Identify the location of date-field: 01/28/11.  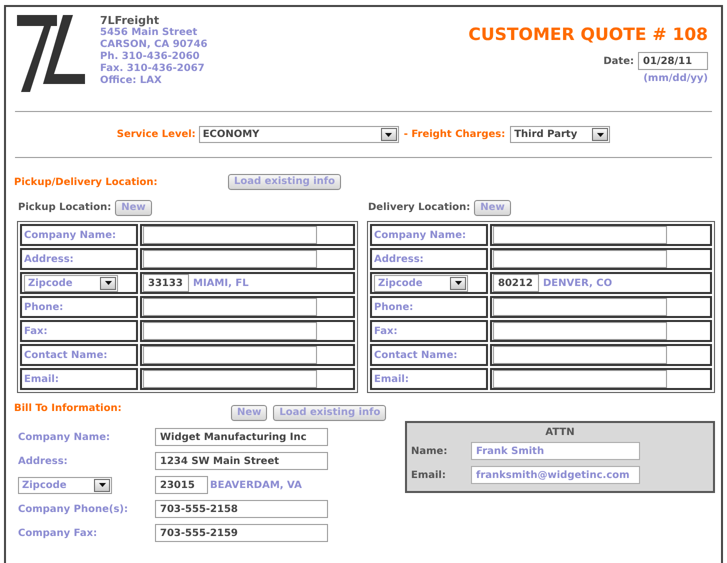
(673, 61).